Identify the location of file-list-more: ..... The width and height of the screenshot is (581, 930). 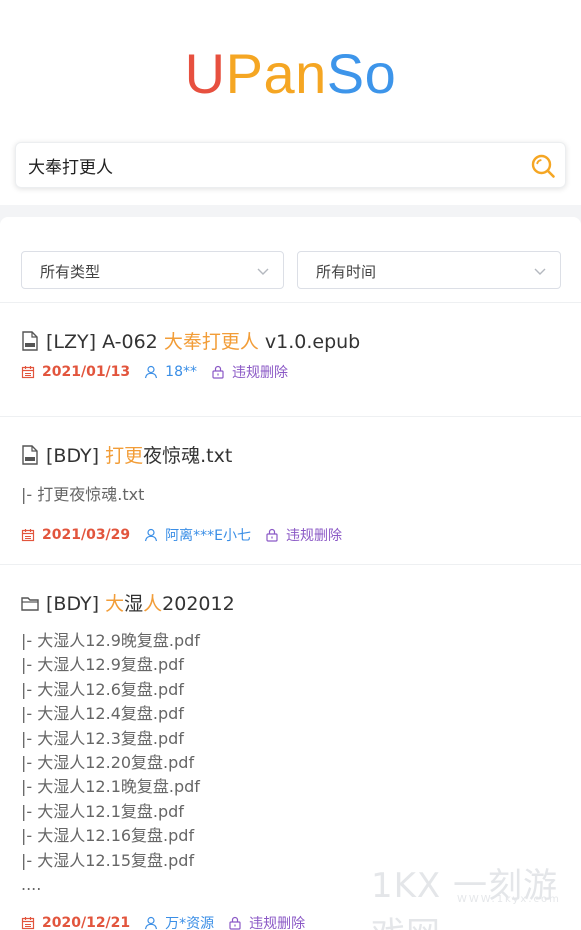
(31, 885).